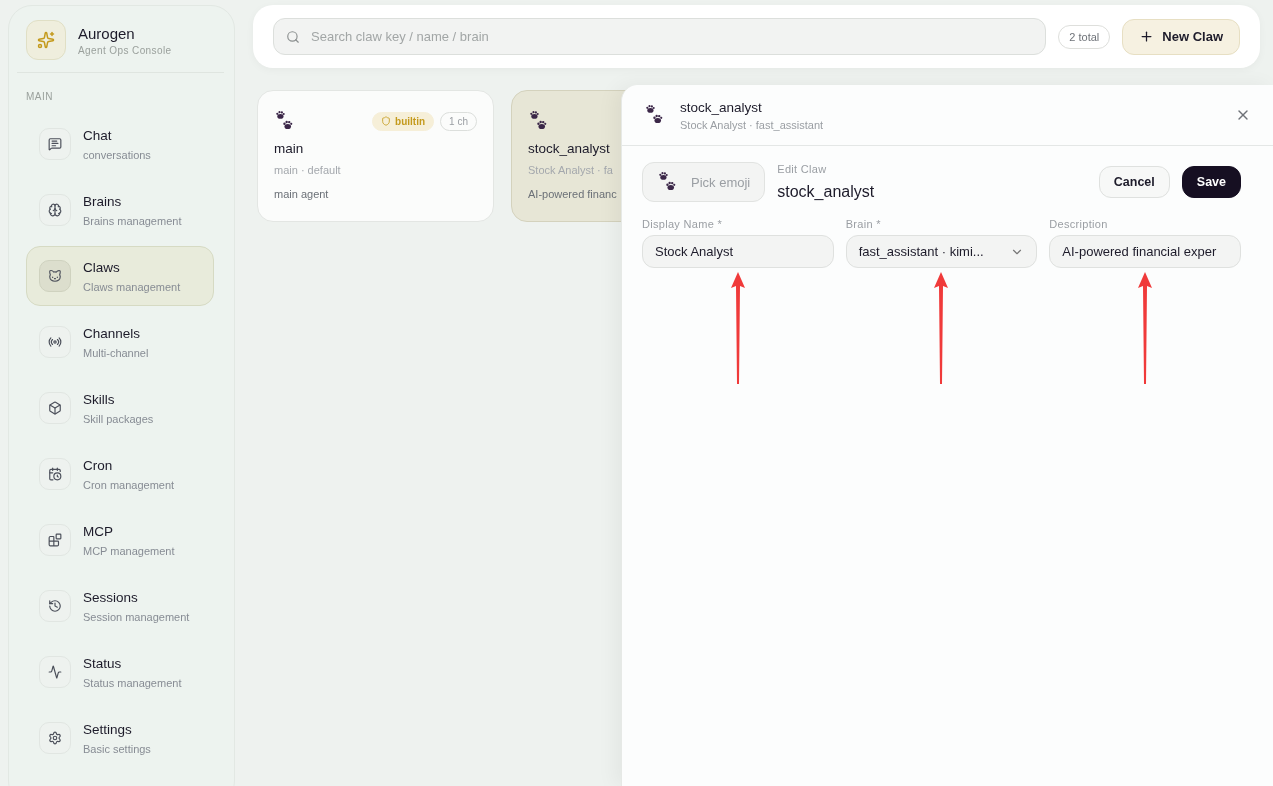 This screenshot has width=1273, height=786. What do you see at coordinates (55, 210) in the screenshot?
I see `brain-icon` at bounding box center [55, 210].